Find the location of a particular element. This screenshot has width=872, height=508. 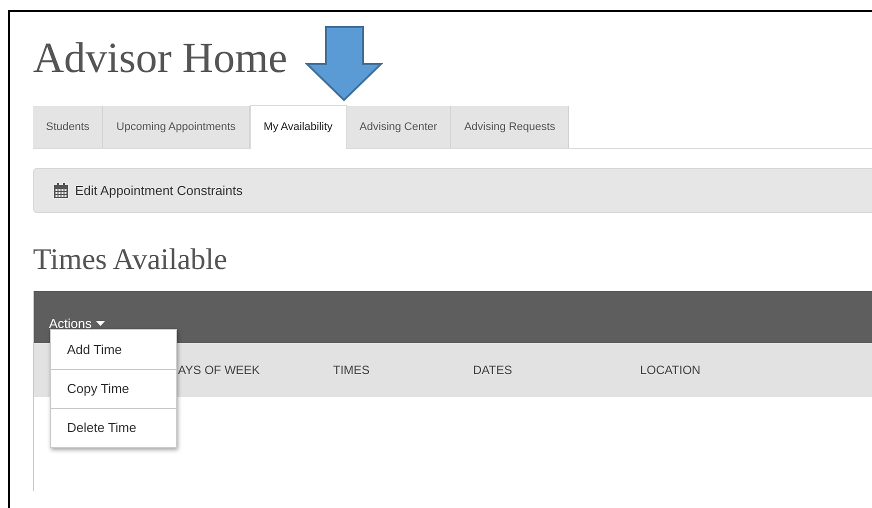

column-header: TIMES is located at coordinates (352, 370).